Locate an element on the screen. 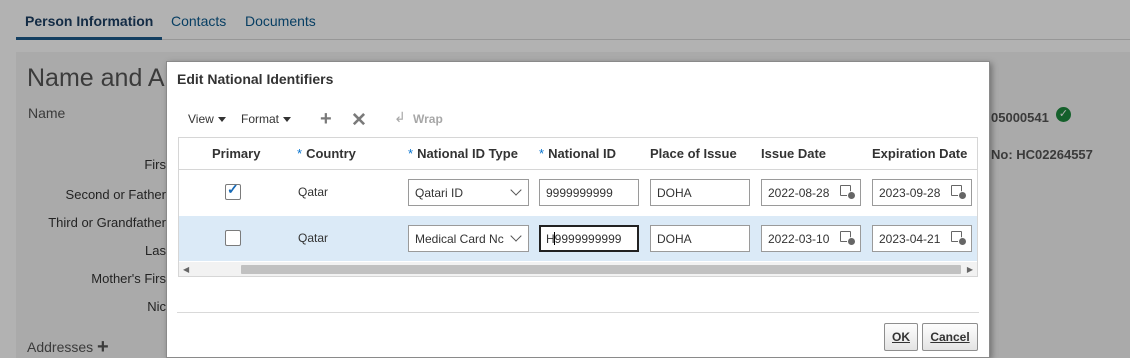  scroll-right-icon: ▶ is located at coordinates (970, 269).